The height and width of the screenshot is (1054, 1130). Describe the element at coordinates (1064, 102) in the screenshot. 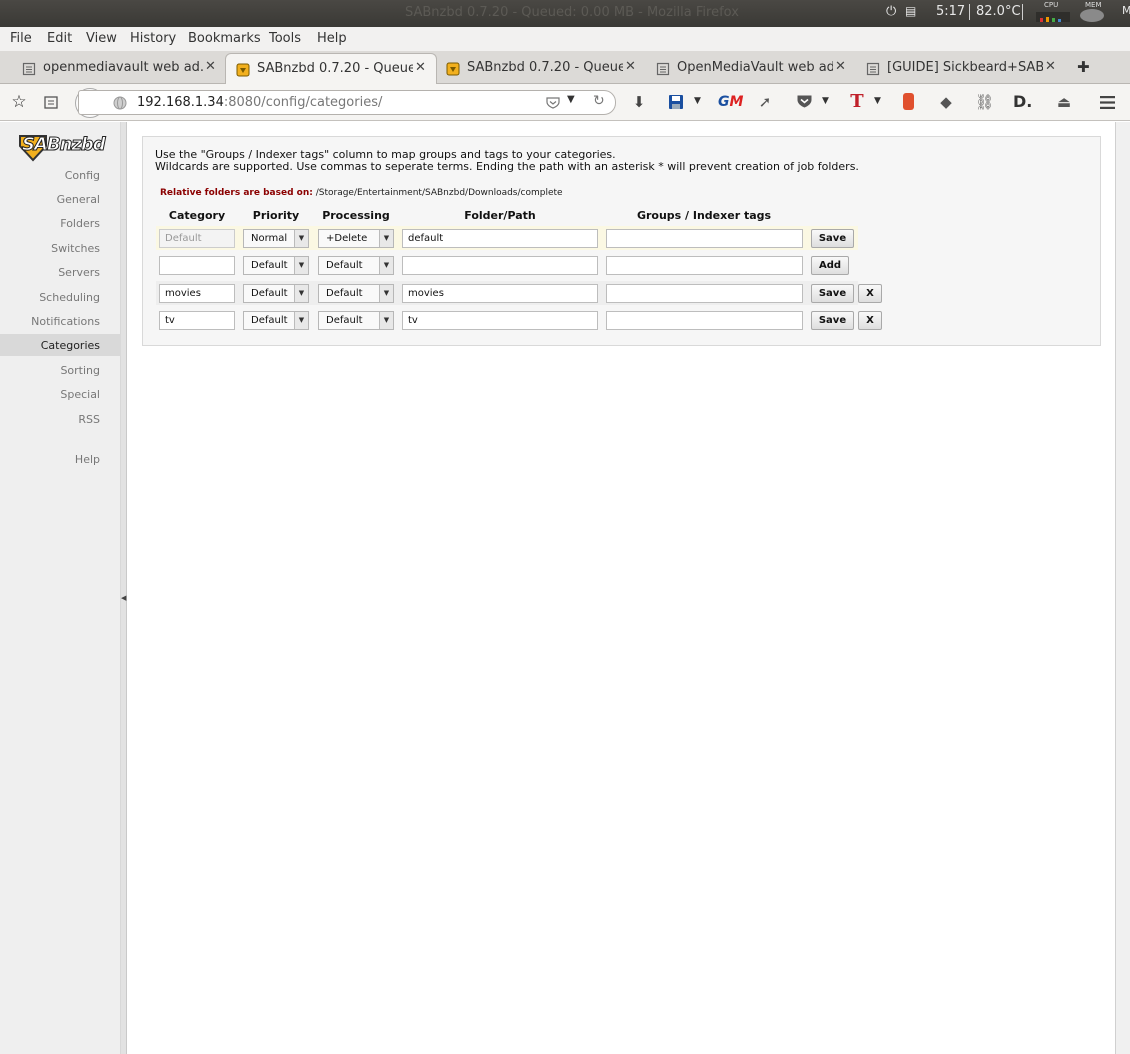

I see `inbox-download-icon: ⏏` at that location.